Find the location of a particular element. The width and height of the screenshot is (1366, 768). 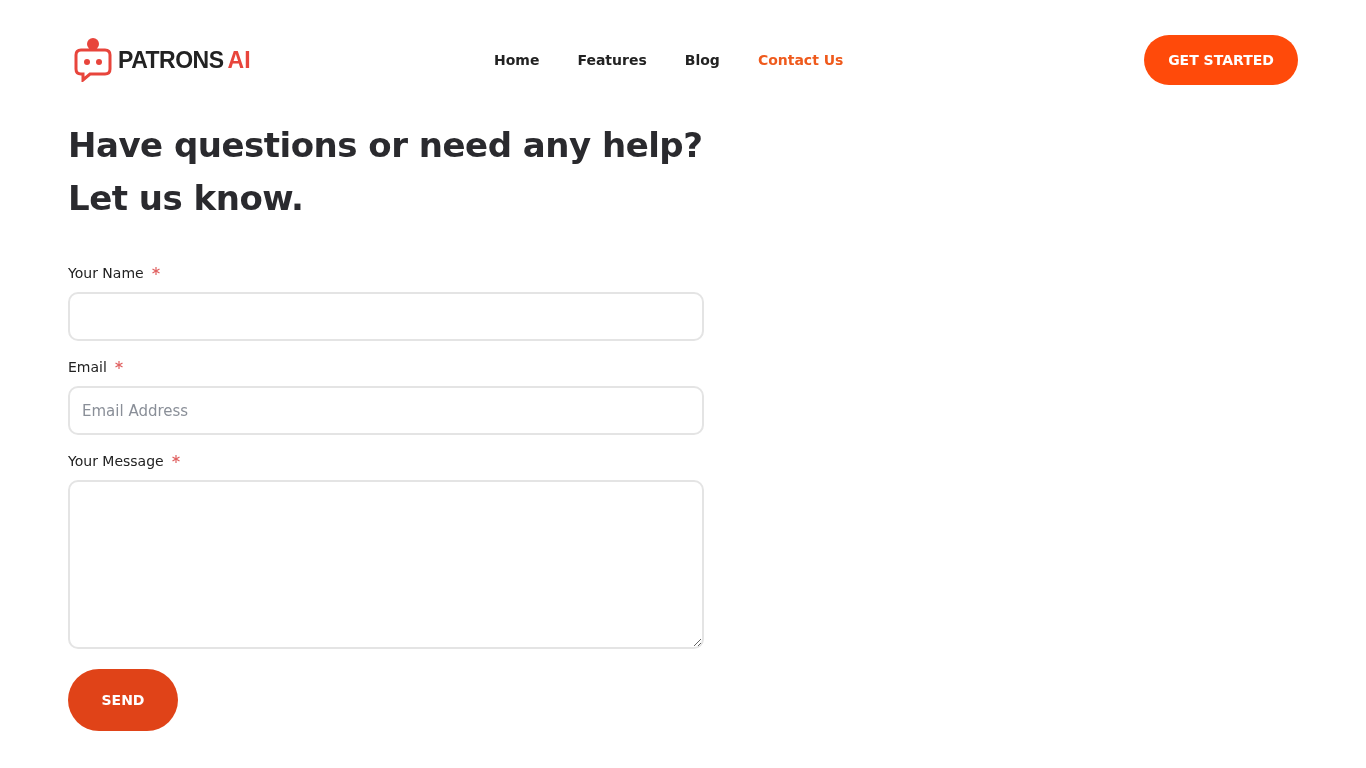

field-label: Your Name is located at coordinates (106, 273).